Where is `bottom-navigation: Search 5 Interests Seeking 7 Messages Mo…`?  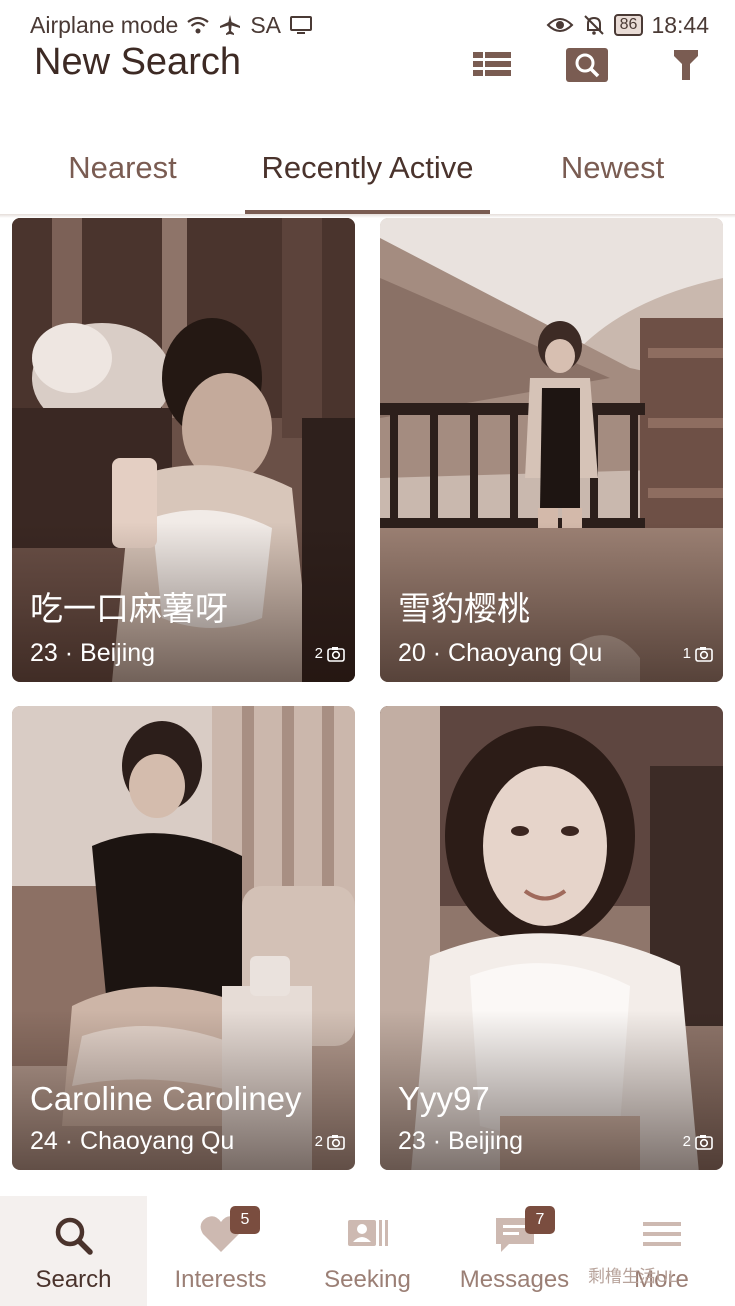
bottom-navigation: Search 5 Interests Seeking 7 Messages Mo… is located at coordinates (367, 1251).